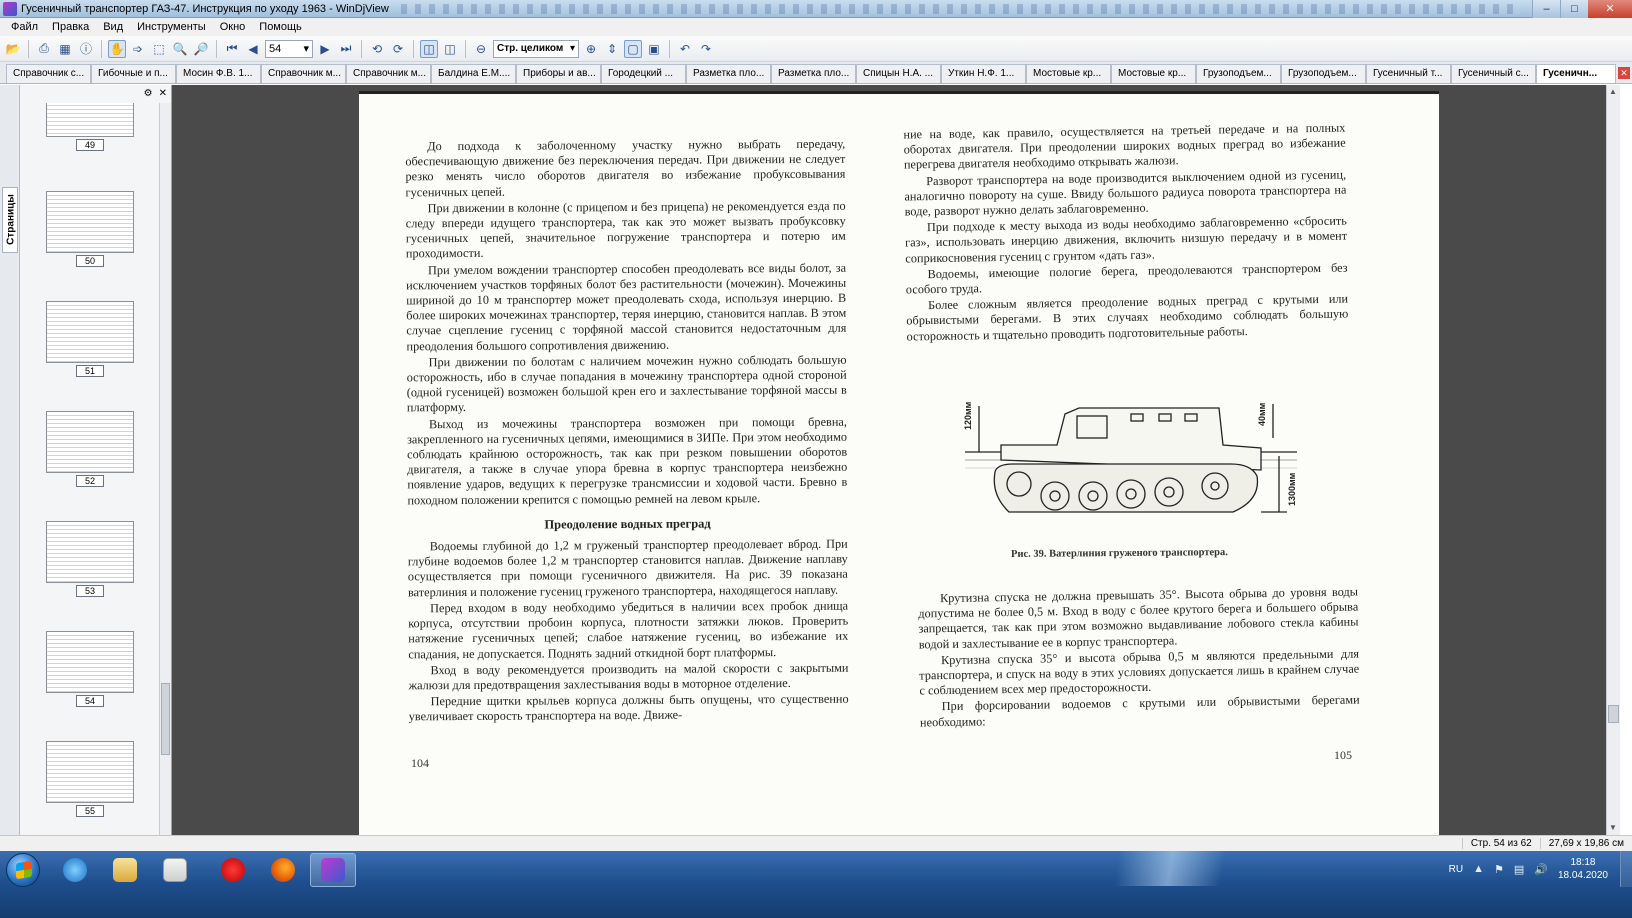  What do you see at coordinates (283, 870) in the screenshot?
I see `taskbar-firefox` at bounding box center [283, 870].